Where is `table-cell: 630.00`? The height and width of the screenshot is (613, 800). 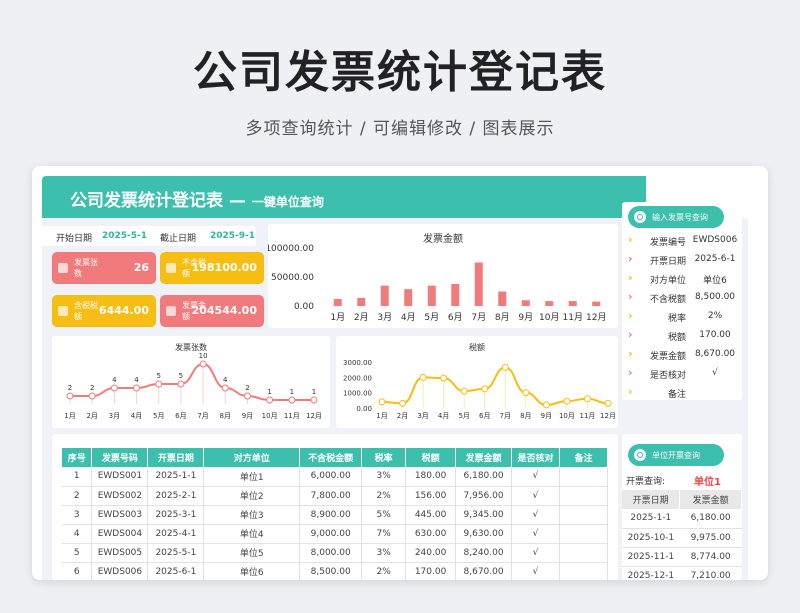 table-cell: 630.00 is located at coordinates (431, 534).